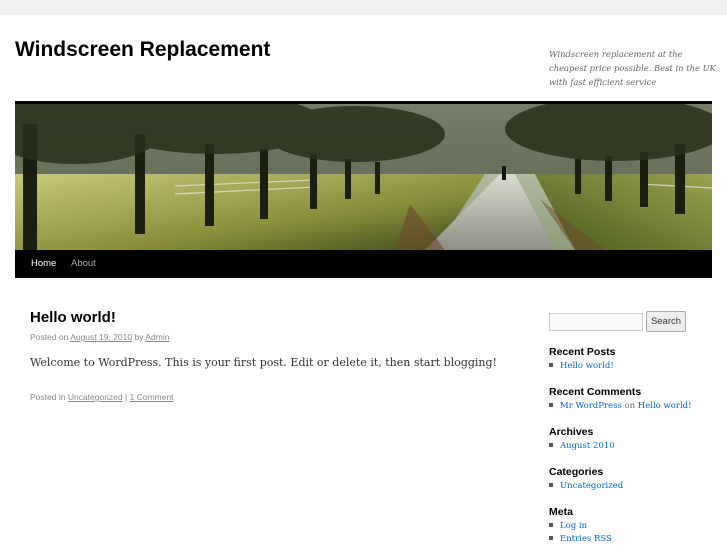 The image size is (727, 545). Describe the element at coordinates (630, 406) in the screenshot. I see `comment-on-label: on` at that location.